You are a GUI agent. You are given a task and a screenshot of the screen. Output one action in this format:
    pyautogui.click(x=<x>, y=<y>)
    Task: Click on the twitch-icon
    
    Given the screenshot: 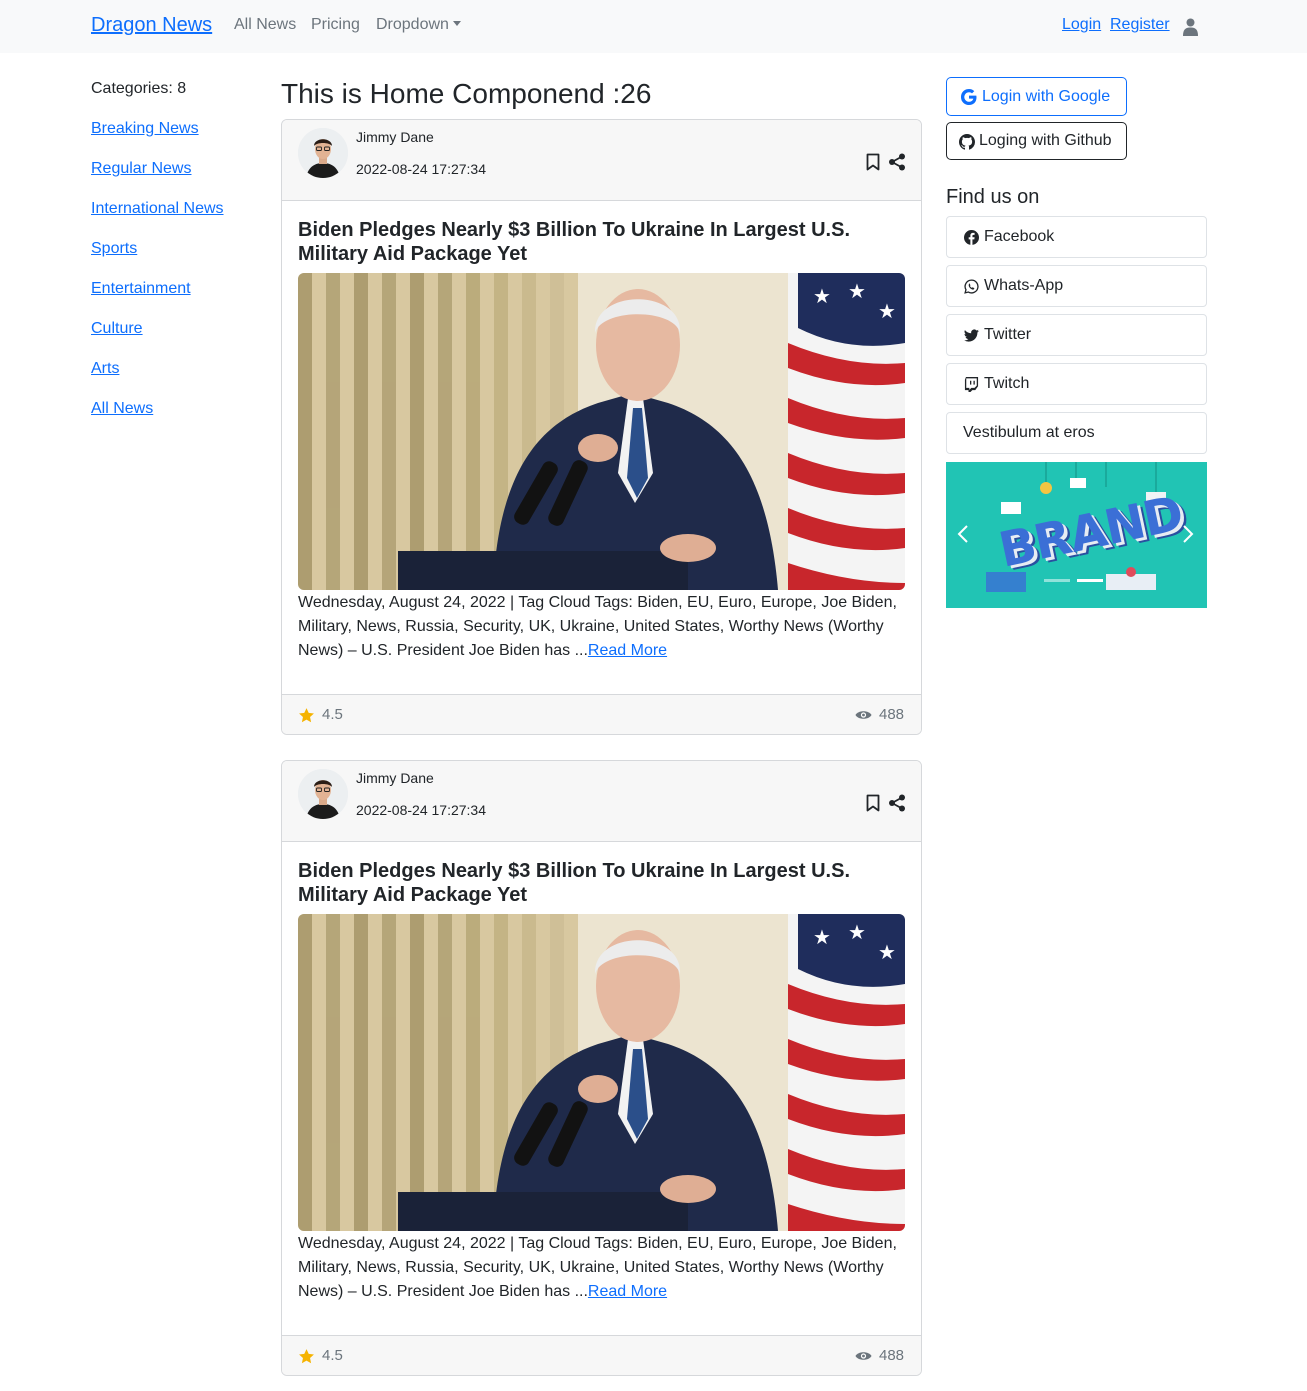 What is the action you would take?
    pyautogui.click(x=971, y=384)
    